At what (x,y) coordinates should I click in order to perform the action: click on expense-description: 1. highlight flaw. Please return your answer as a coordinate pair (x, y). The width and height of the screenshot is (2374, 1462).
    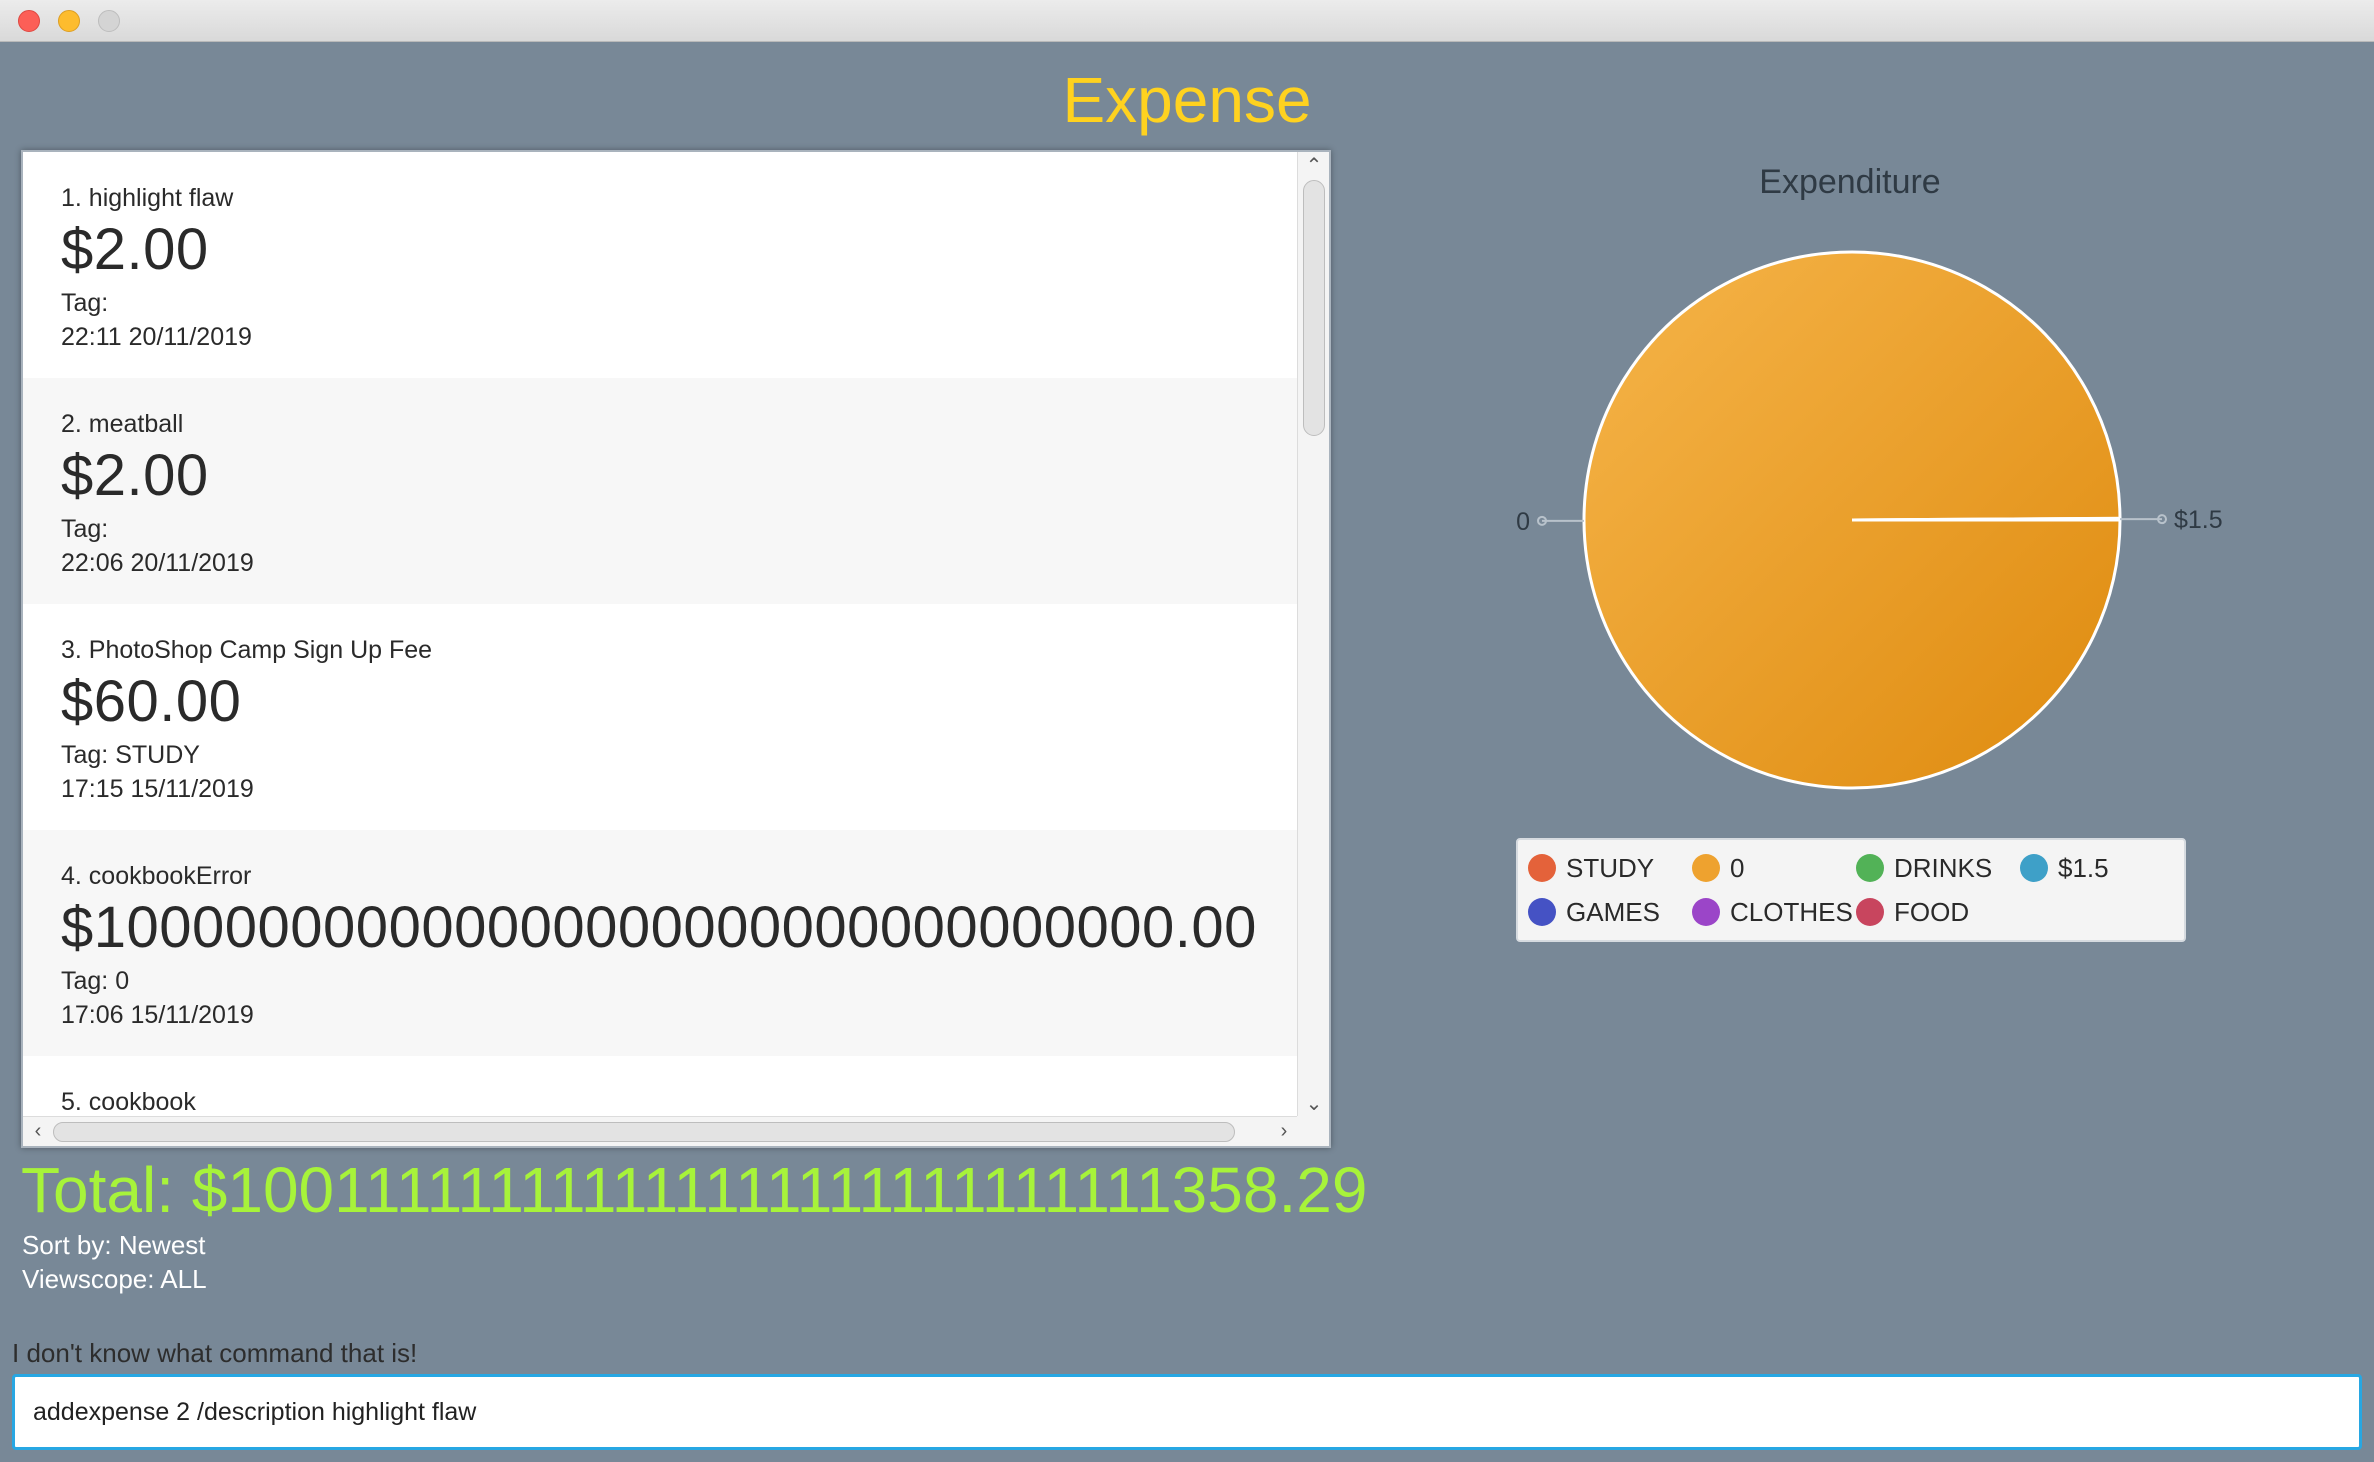
    Looking at the image, I should click on (147, 198).